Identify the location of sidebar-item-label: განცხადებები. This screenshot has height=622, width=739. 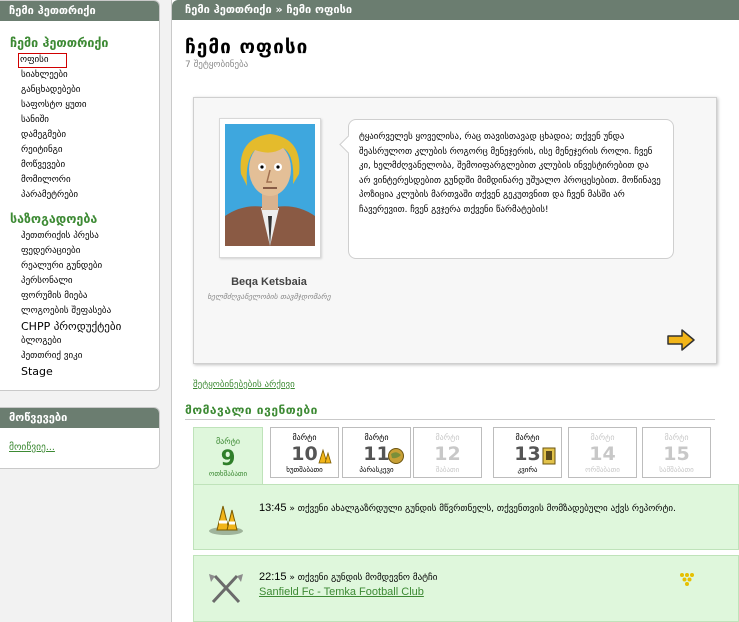
(51, 90).